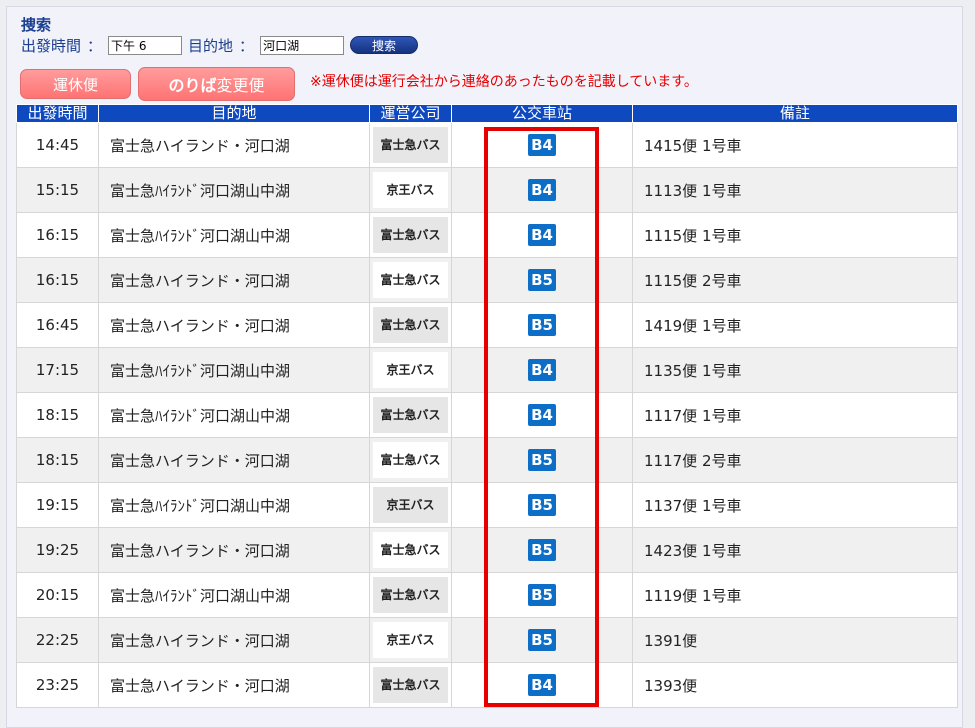  I want to click on table-row: 16:15 富士急ハイランド・河口湖 富士急バス B5 1115便 2号車, so click(487, 280).